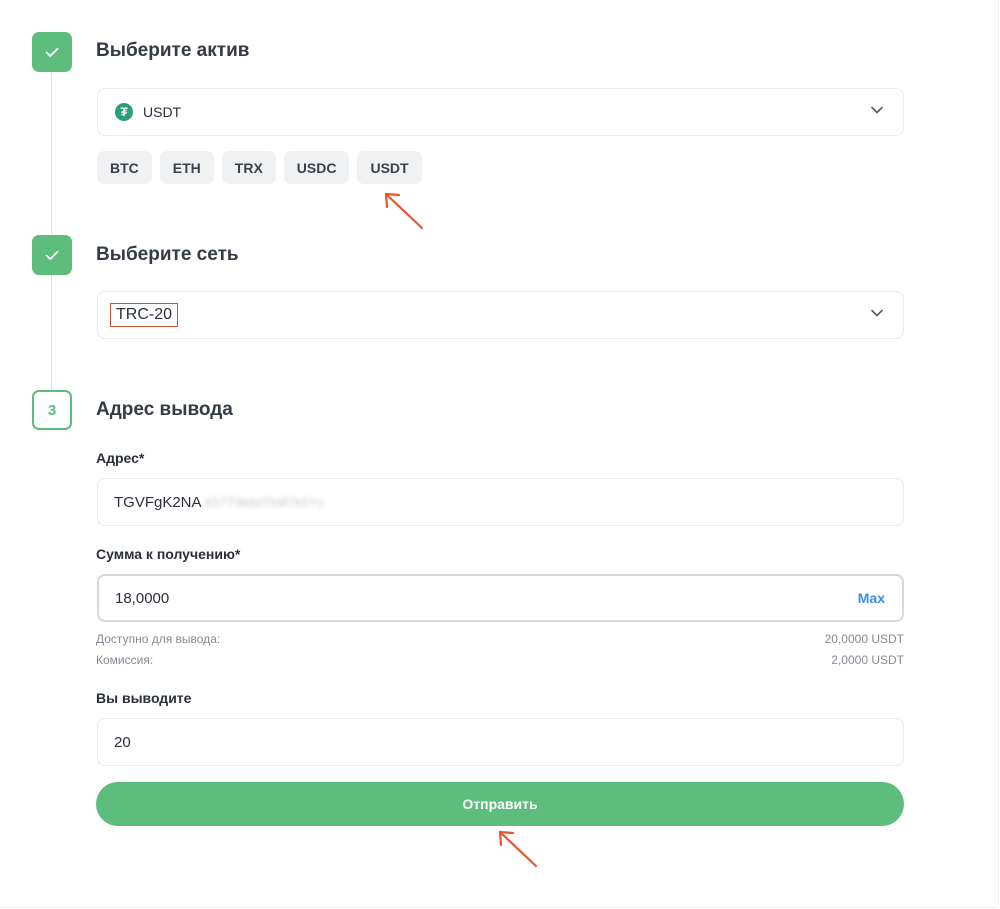 This screenshot has height=909, width=1000. Describe the element at coordinates (389, 167) in the screenshot. I see `asset-chip-usdt: USDT` at that location.